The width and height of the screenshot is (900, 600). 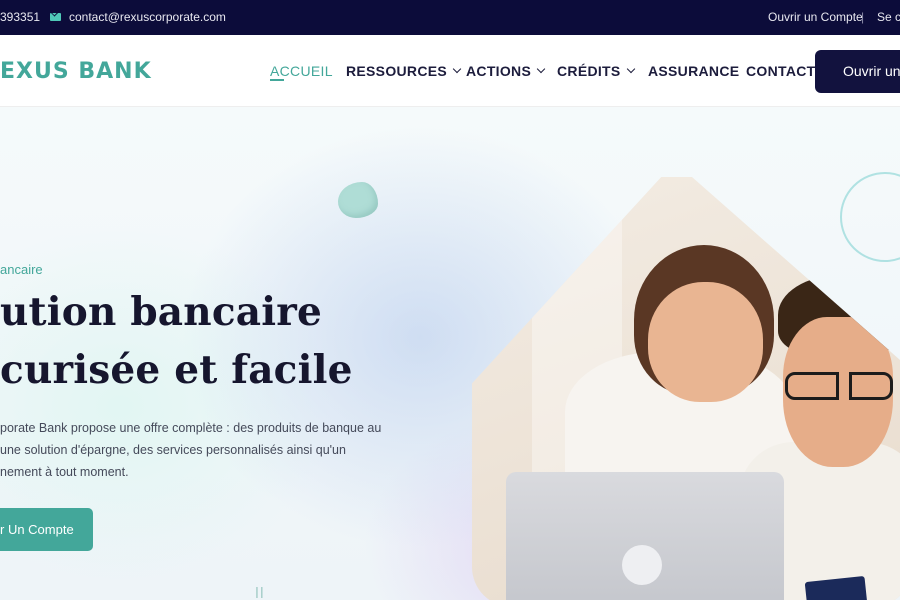 What do you see at coordinates (64, 472) in the screenshot?
I see `hero-description-line: nement à tout moment.` at bounding box center [64, 472].